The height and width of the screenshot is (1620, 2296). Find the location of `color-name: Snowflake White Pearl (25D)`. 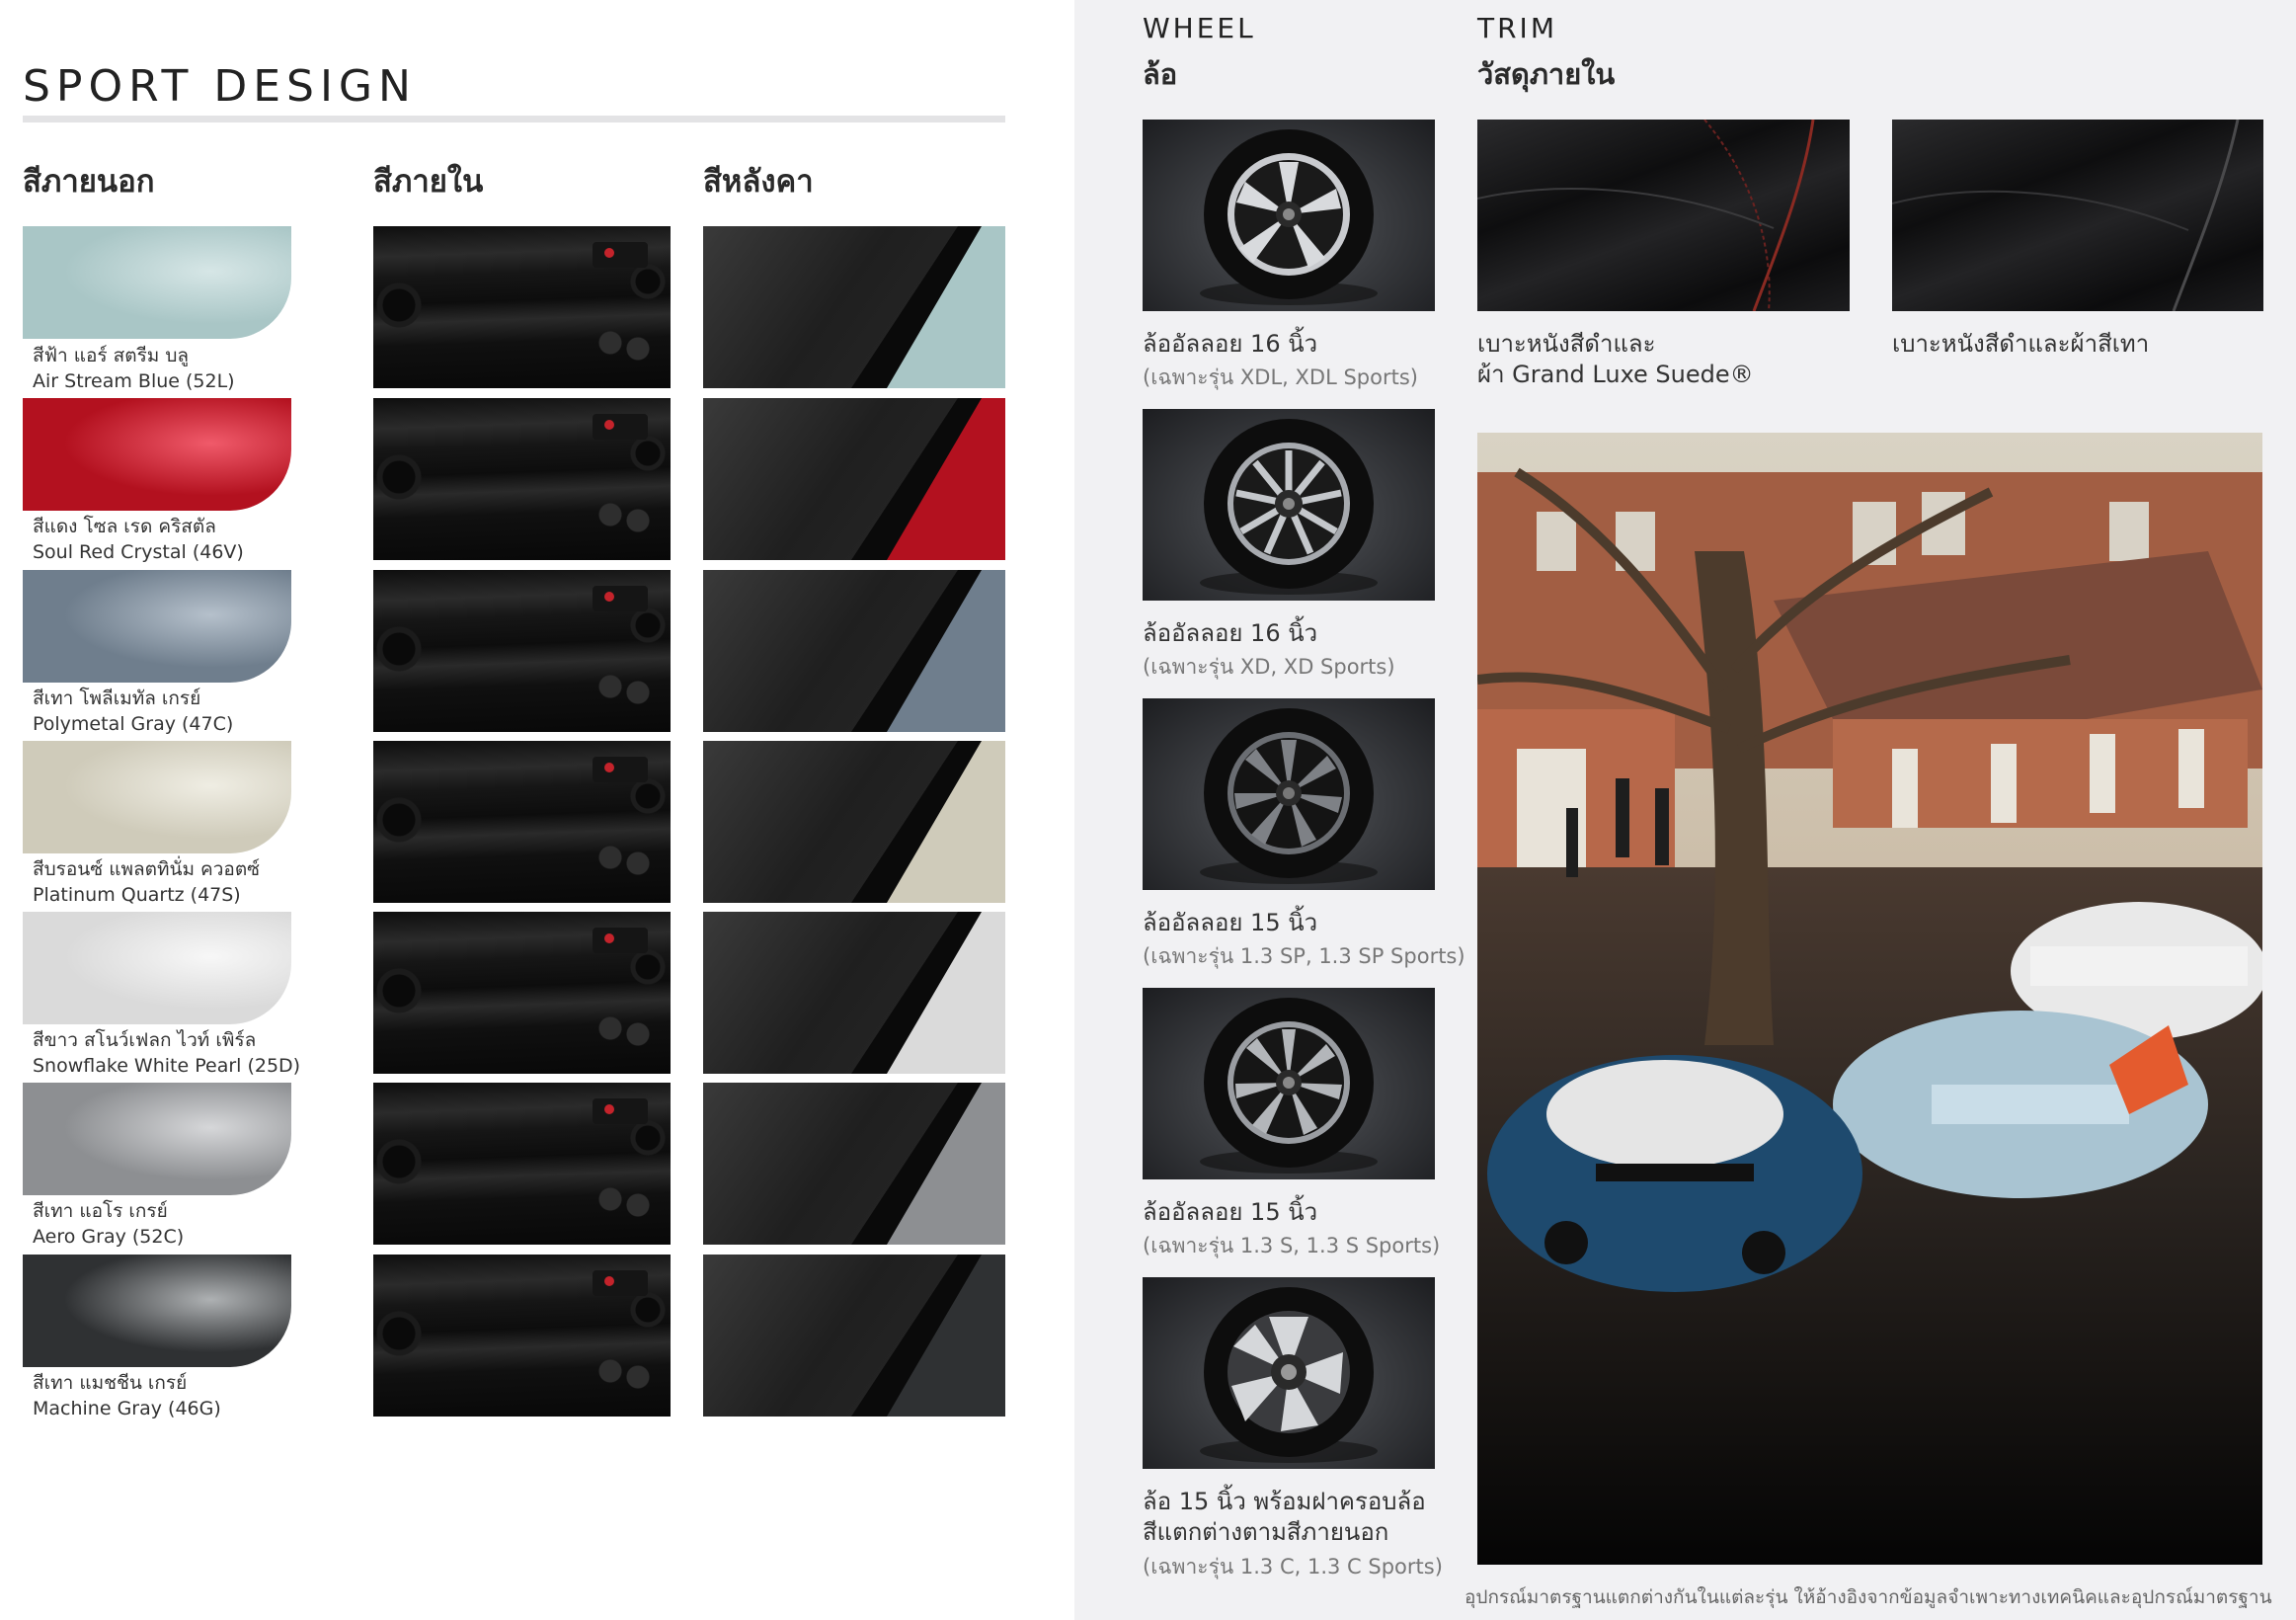

color-name: Snowflake White Pearl (25D) is located at coordinates (167, 1066).